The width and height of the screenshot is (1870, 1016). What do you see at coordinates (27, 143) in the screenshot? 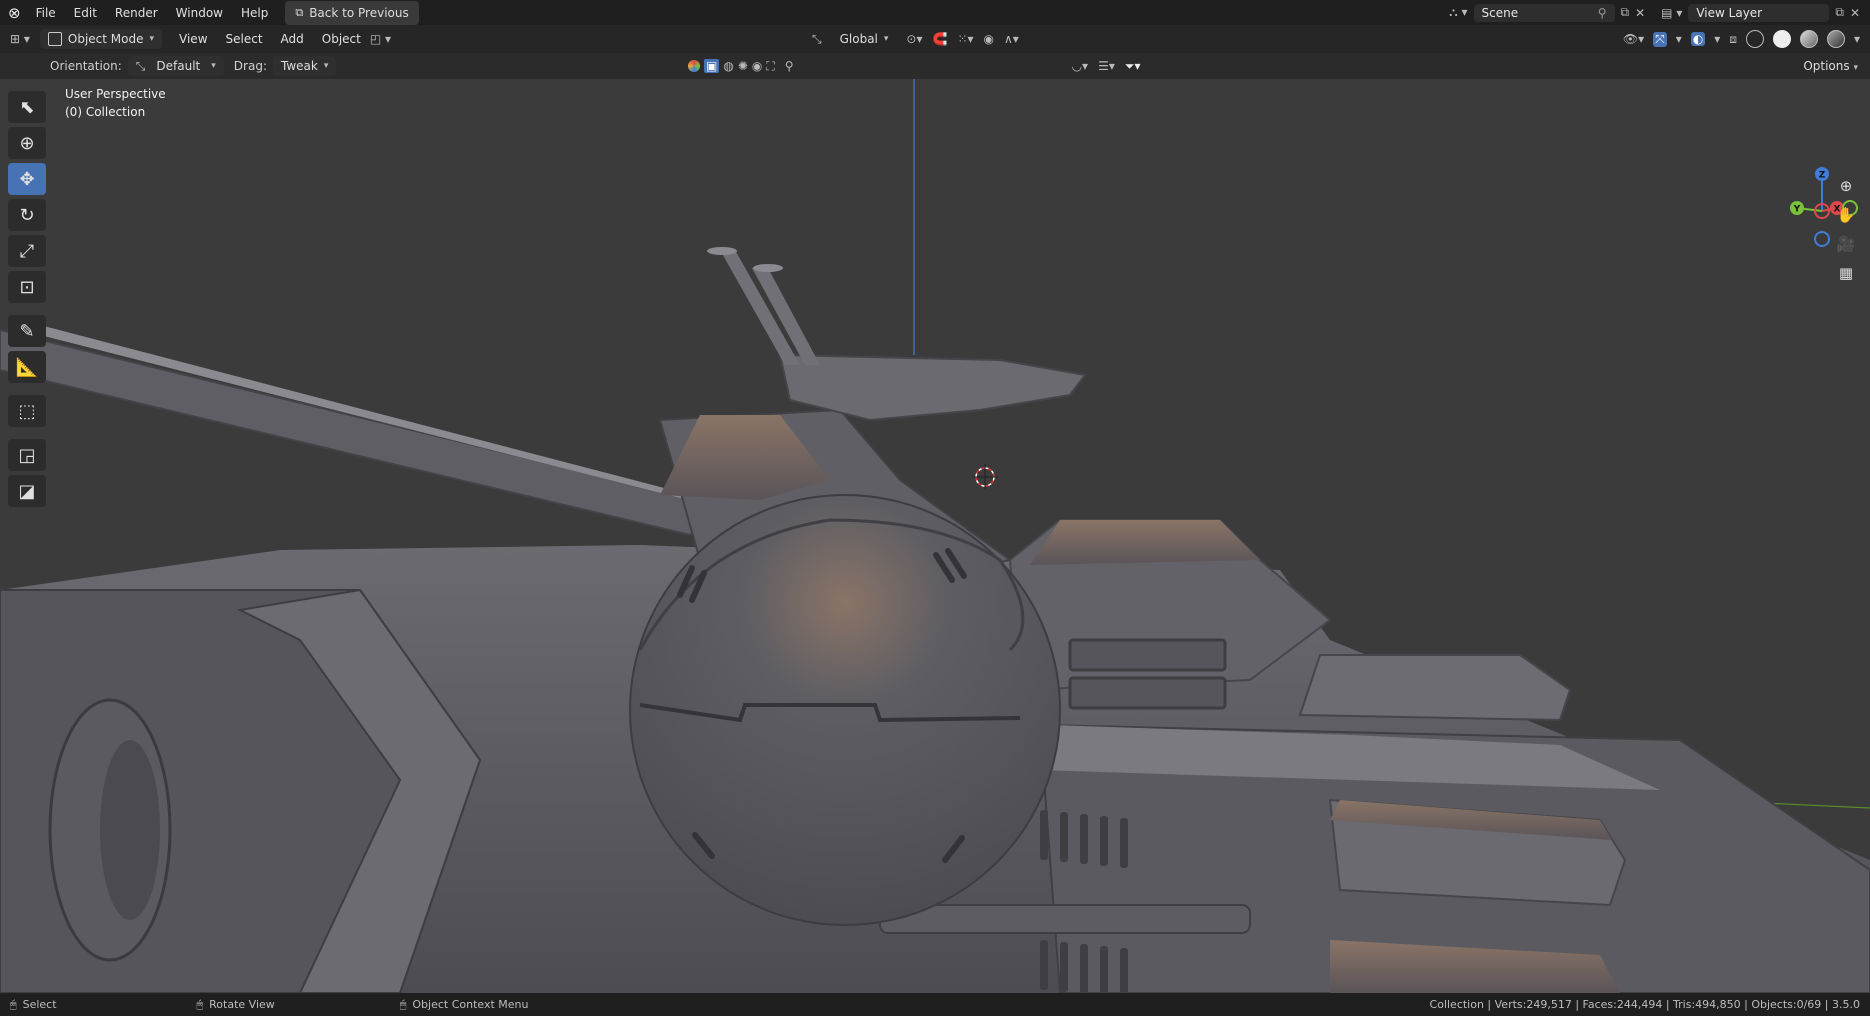
I see `cursor-tool-icon: ⊕` at bounding box center [27, 143].